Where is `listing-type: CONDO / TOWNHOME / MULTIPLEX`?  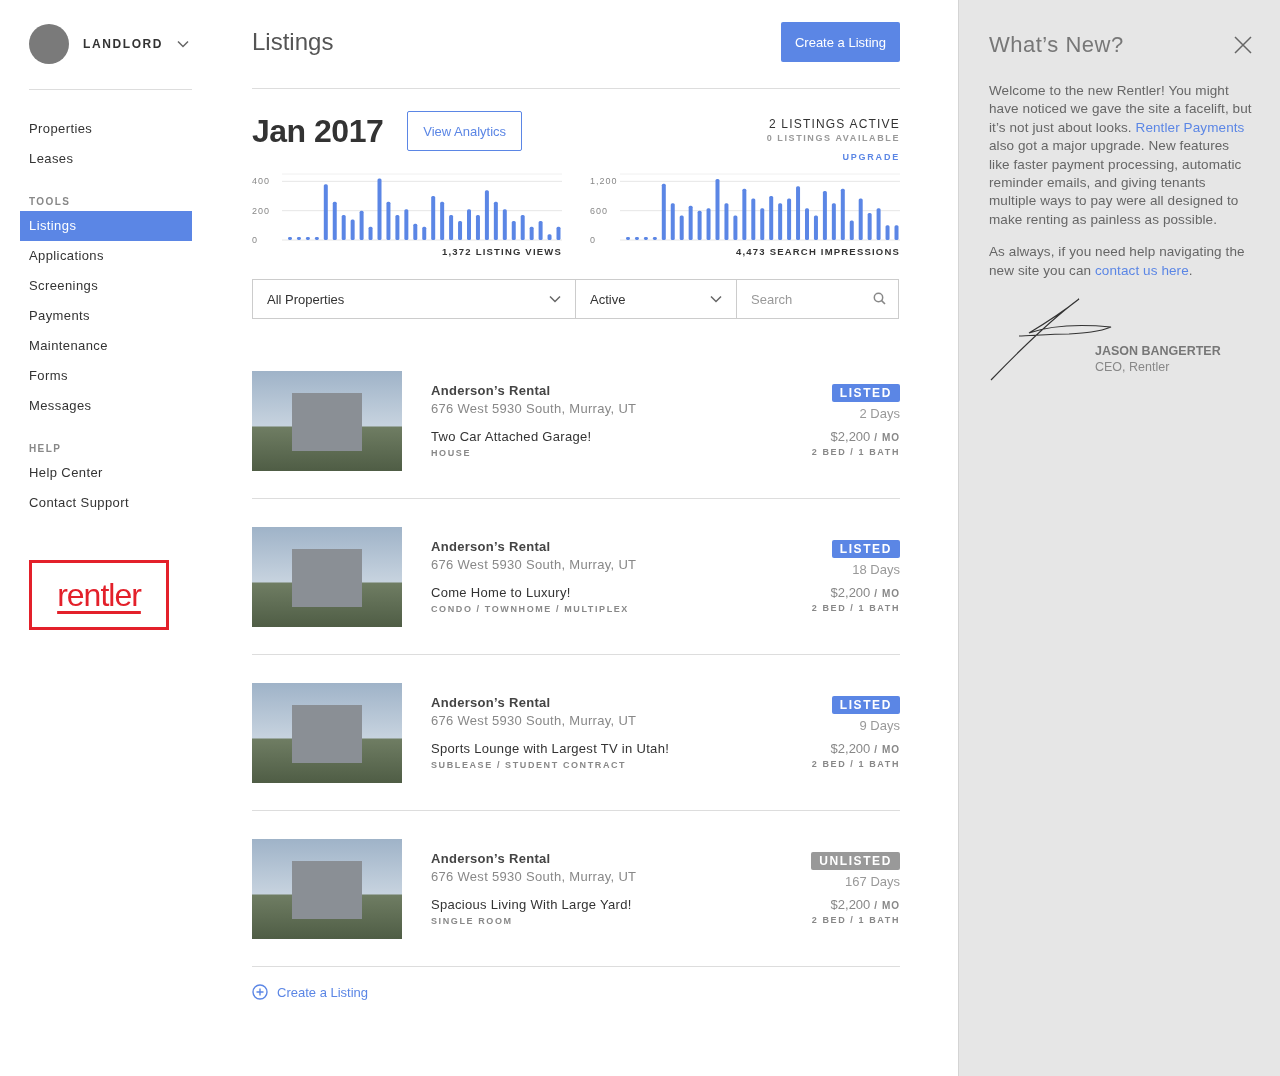 listing-type: CONDO / TOWNHOME / MULTIPLEX is located at coordinates (530, 609).